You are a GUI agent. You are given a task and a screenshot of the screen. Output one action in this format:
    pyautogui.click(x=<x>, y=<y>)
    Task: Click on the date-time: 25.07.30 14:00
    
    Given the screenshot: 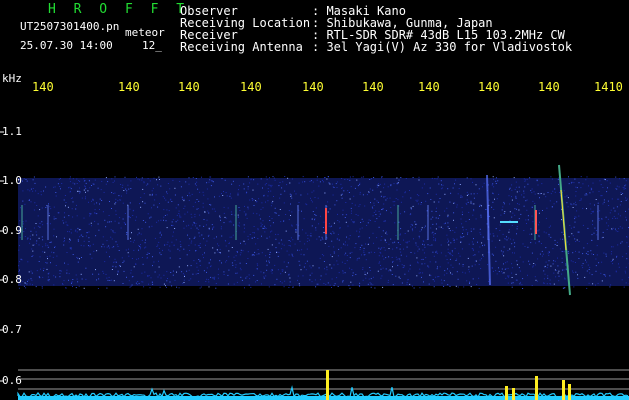 What is the action you would take?
    pyautogui.click(x=66, y=45)
    